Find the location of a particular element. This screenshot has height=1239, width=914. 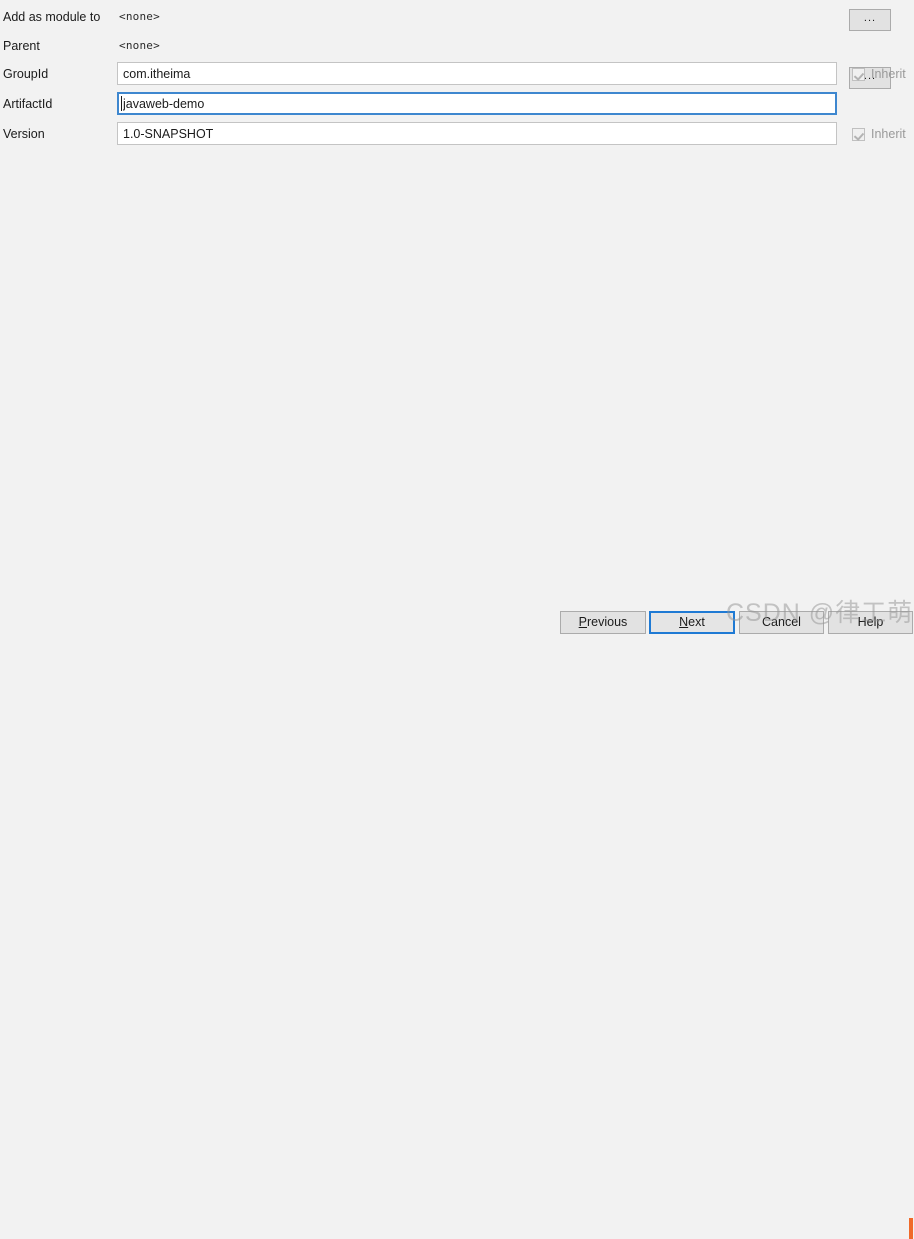

text-caret is located at coordinates (121, 103).